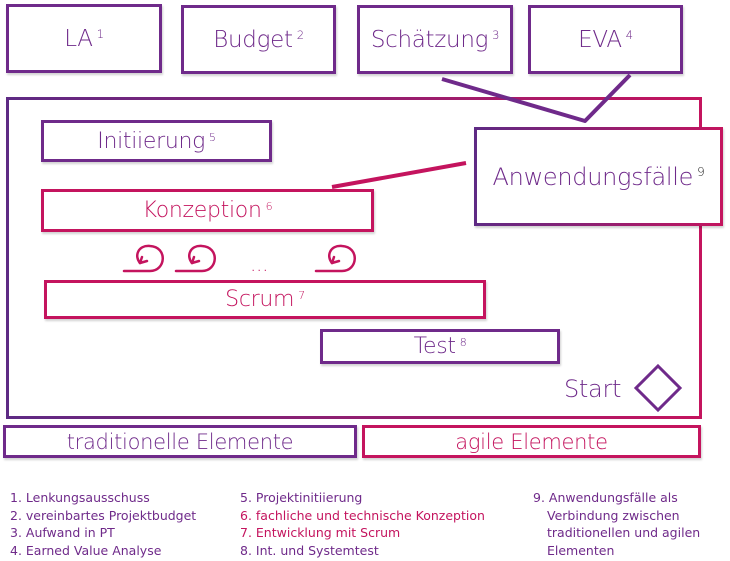  I want to click on footnote-9: 9, so click(701, 172).